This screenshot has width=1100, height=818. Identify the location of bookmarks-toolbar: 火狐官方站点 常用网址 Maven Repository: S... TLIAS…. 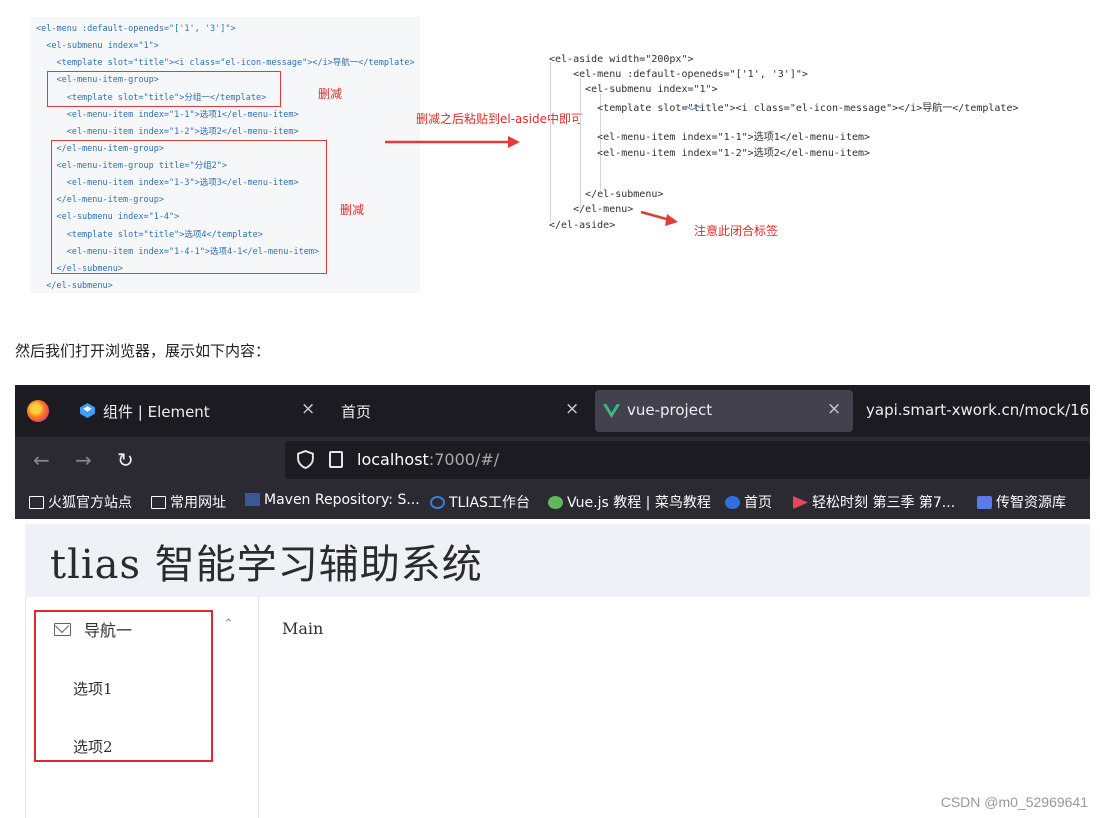
(552, 501).